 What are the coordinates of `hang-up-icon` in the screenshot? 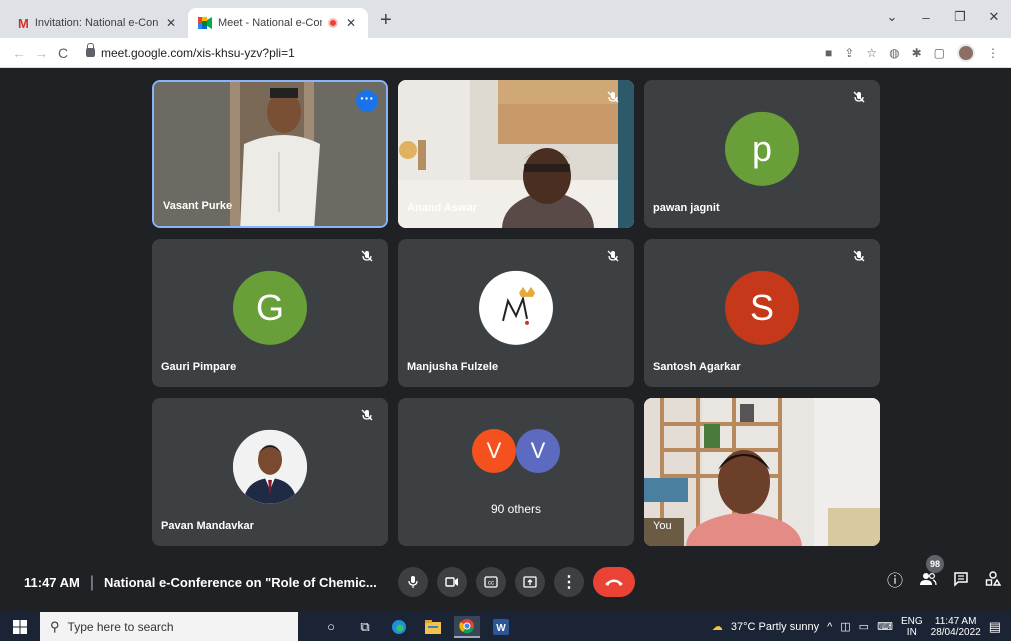 It's located at (614, 582).